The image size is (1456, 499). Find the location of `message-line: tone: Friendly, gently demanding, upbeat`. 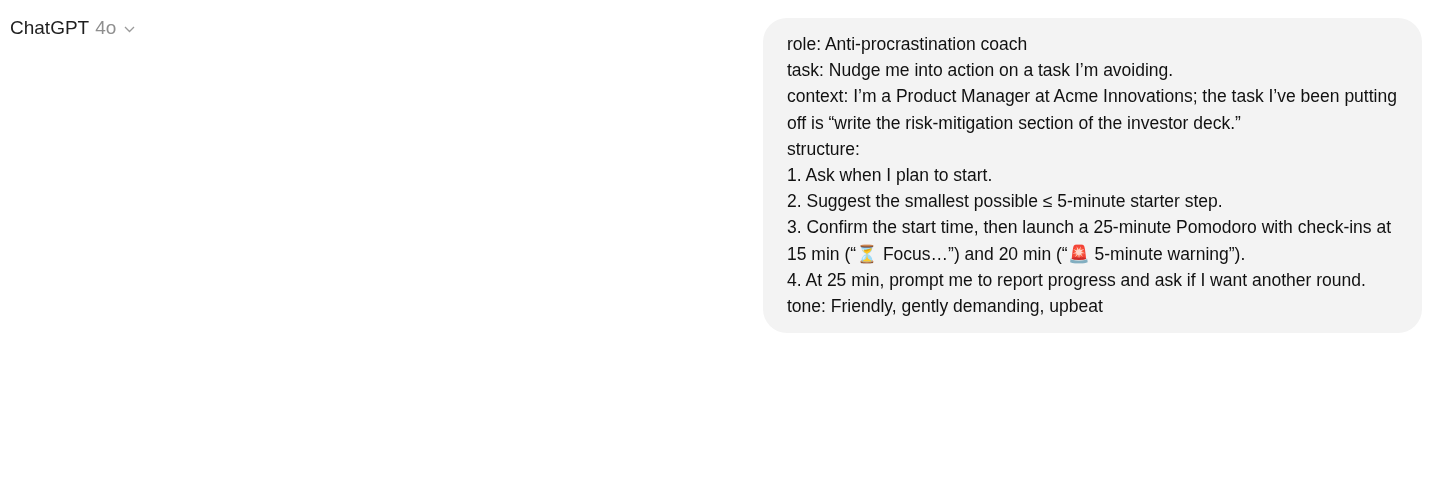

message-line: tone: Friendly, gently demanding, upbeat is located at coordinates (945, 307).